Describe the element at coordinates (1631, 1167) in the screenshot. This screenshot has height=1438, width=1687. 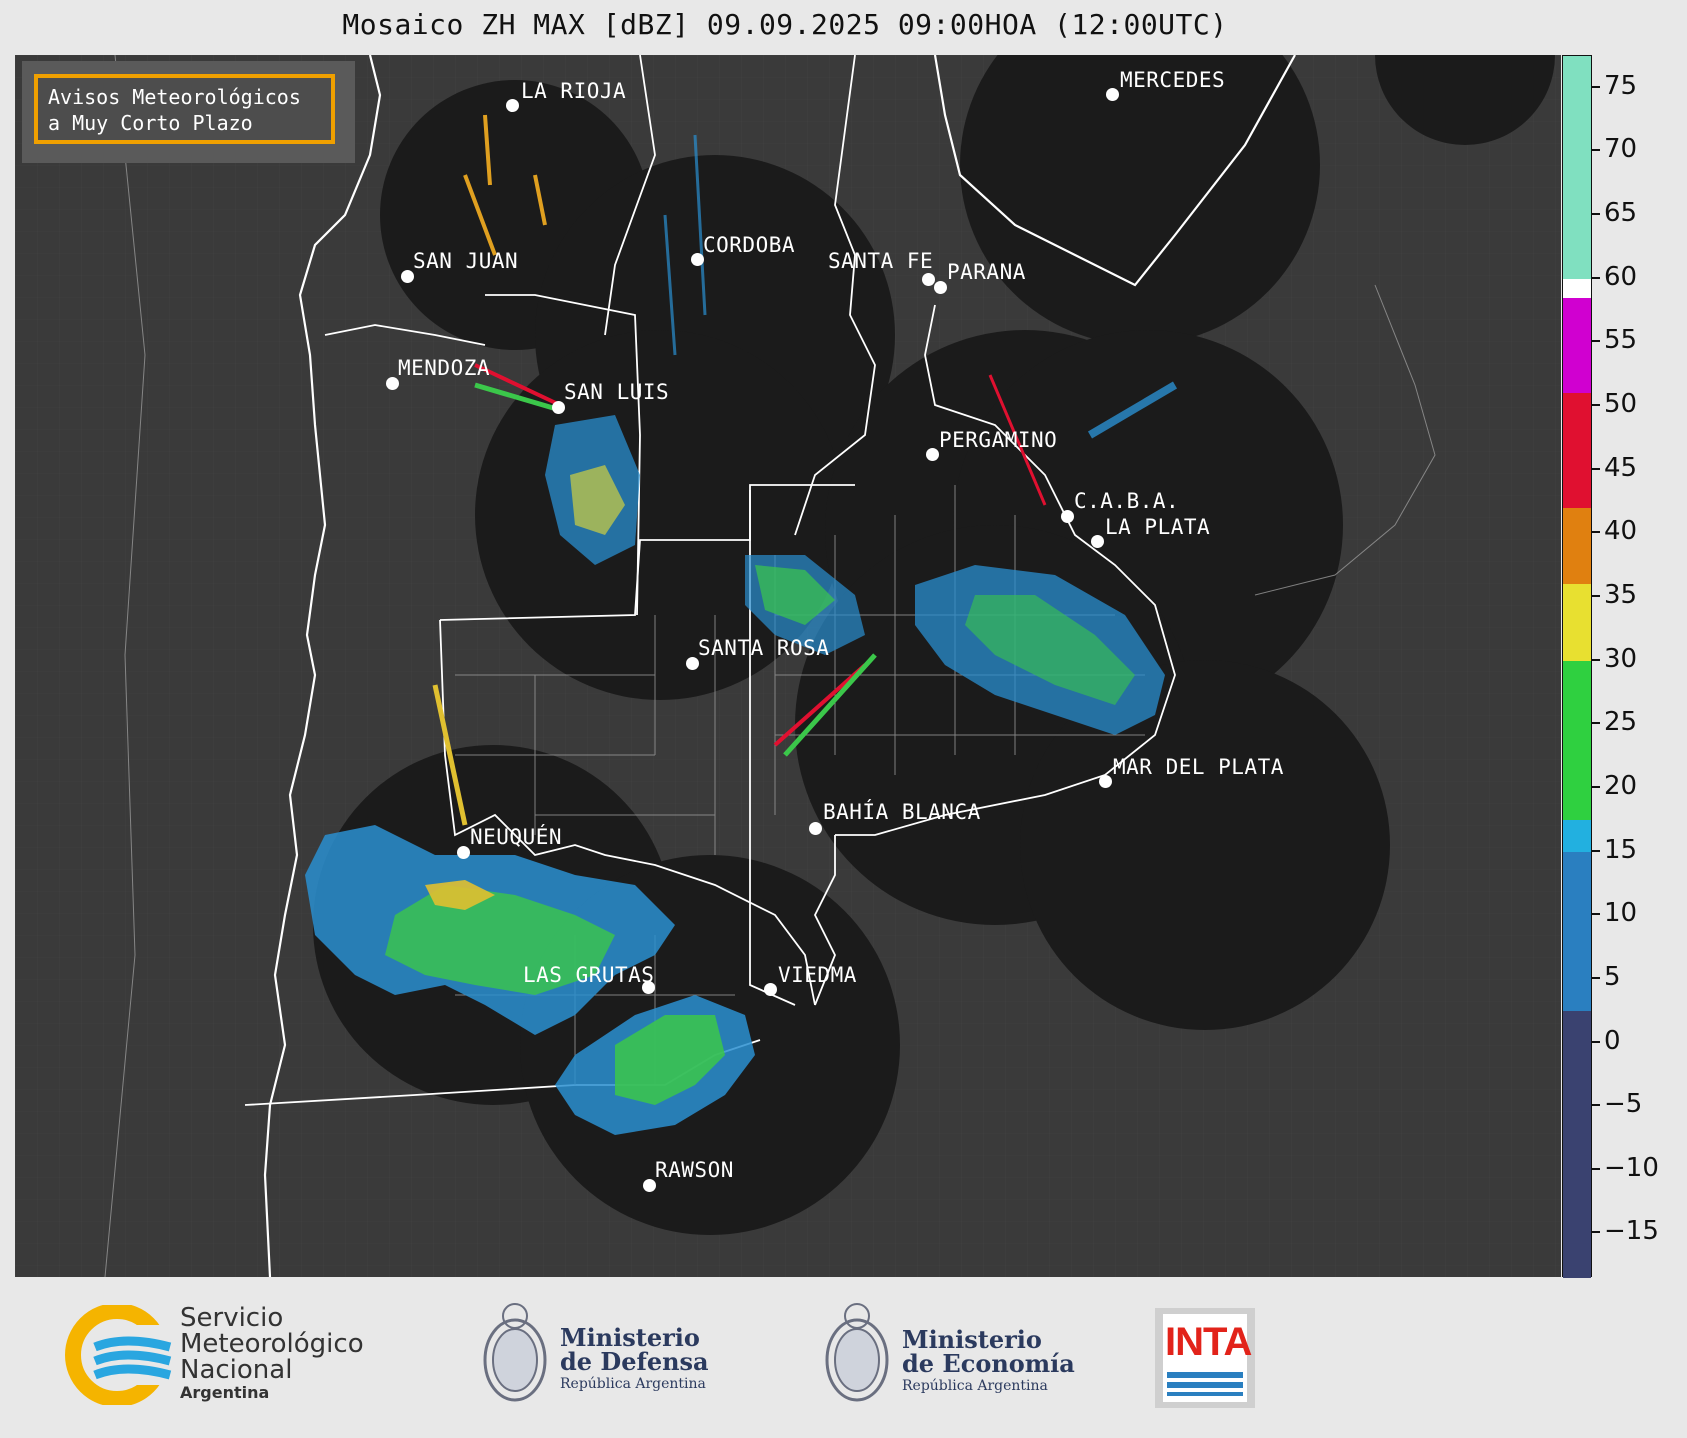
I see `colorbar-label: −10` at that location.